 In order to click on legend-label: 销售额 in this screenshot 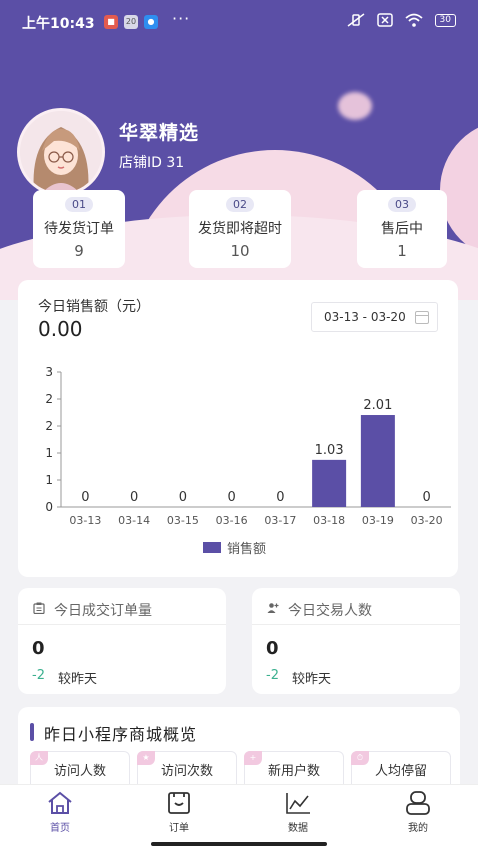, I will do `click(247, 549)`.